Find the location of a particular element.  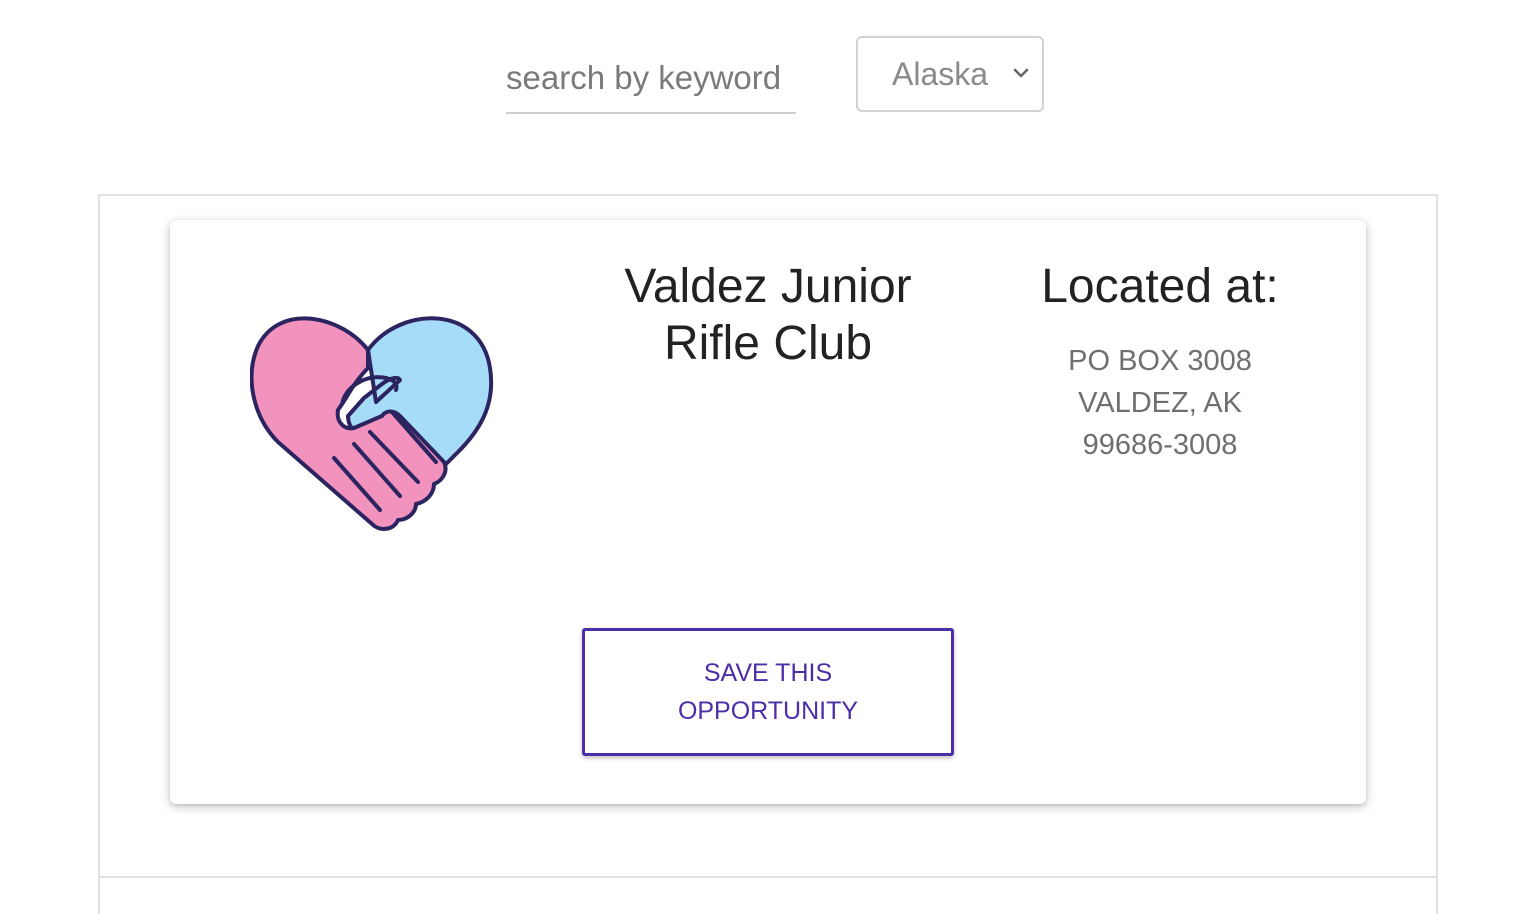

state-select: Alaska is located at coordinates (950, 74).